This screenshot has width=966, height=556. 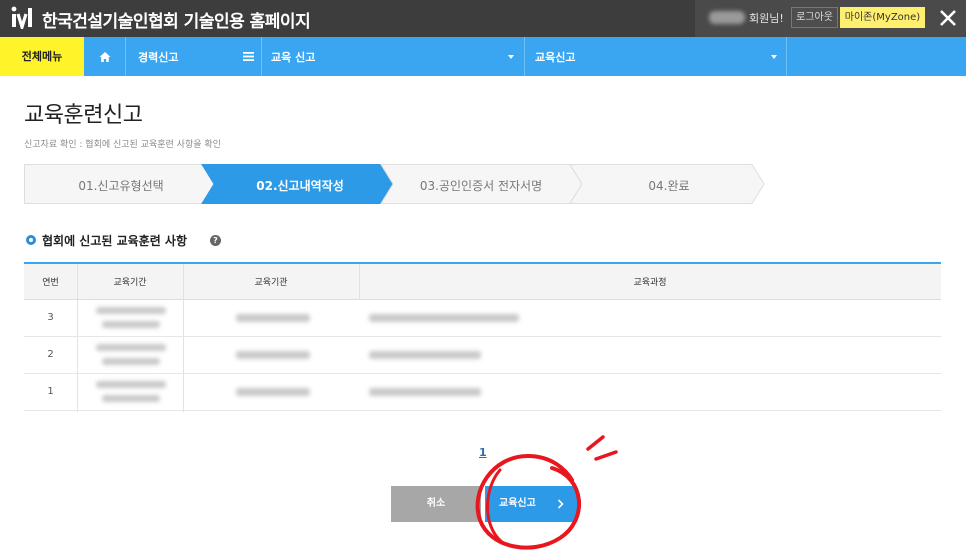 What do you see at coordinates (130, 283) in the screenshot?
I see `col-header-period: 교육기간` at bounding box center [130, 283].